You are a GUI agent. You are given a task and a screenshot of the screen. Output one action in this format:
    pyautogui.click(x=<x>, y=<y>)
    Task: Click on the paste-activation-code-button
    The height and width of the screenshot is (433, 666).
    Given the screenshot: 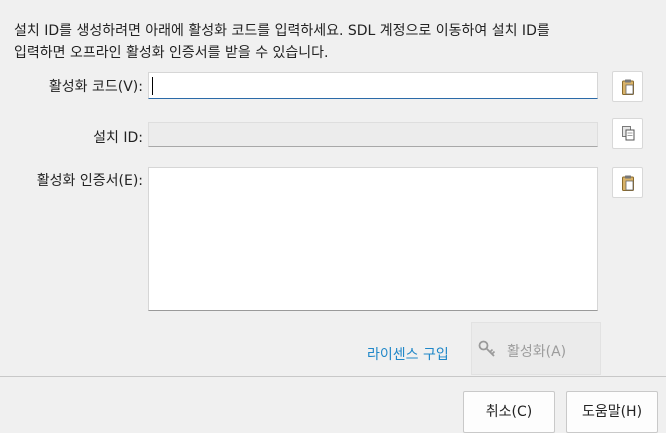 What is the action you would take?
    pyautogui.click(x=627, y=86)
    